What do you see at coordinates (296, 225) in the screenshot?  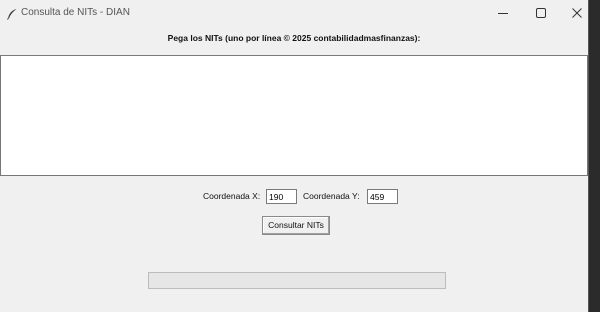 I see `consult-nits-button: Consultar NITs` at bounding box center [296, 225].